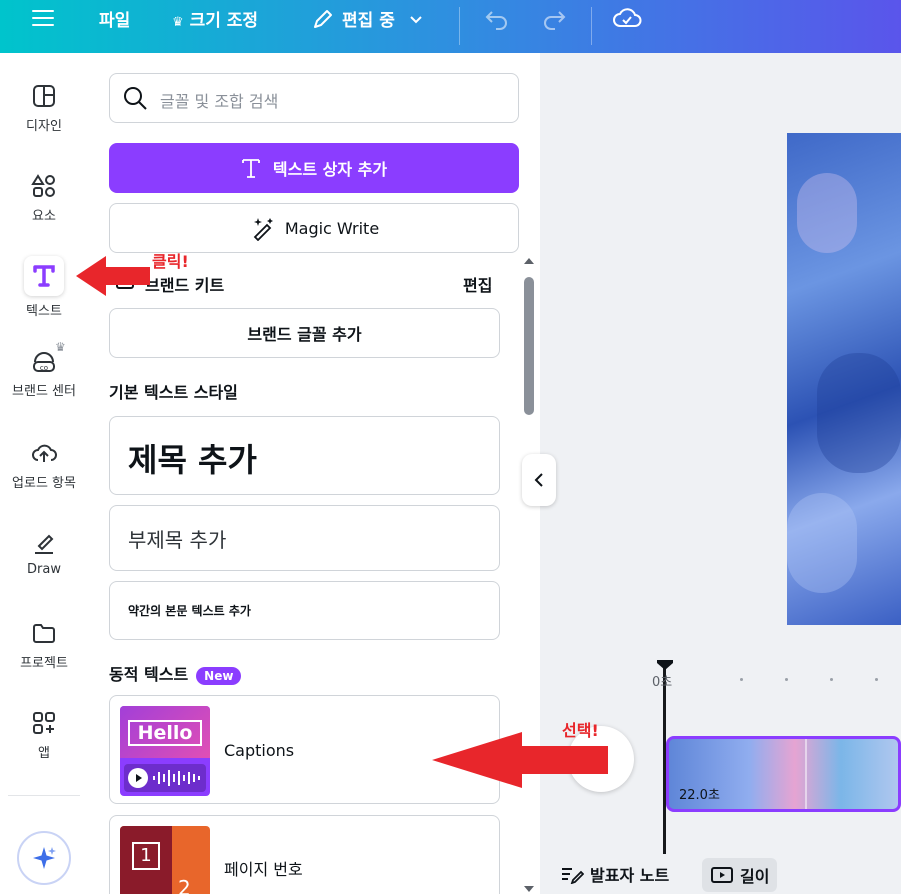  What do you see at coordinates (44, 391) in the screenshot?
I see `rail-label: 브랜드 센터` at bounding box center [44, 391].